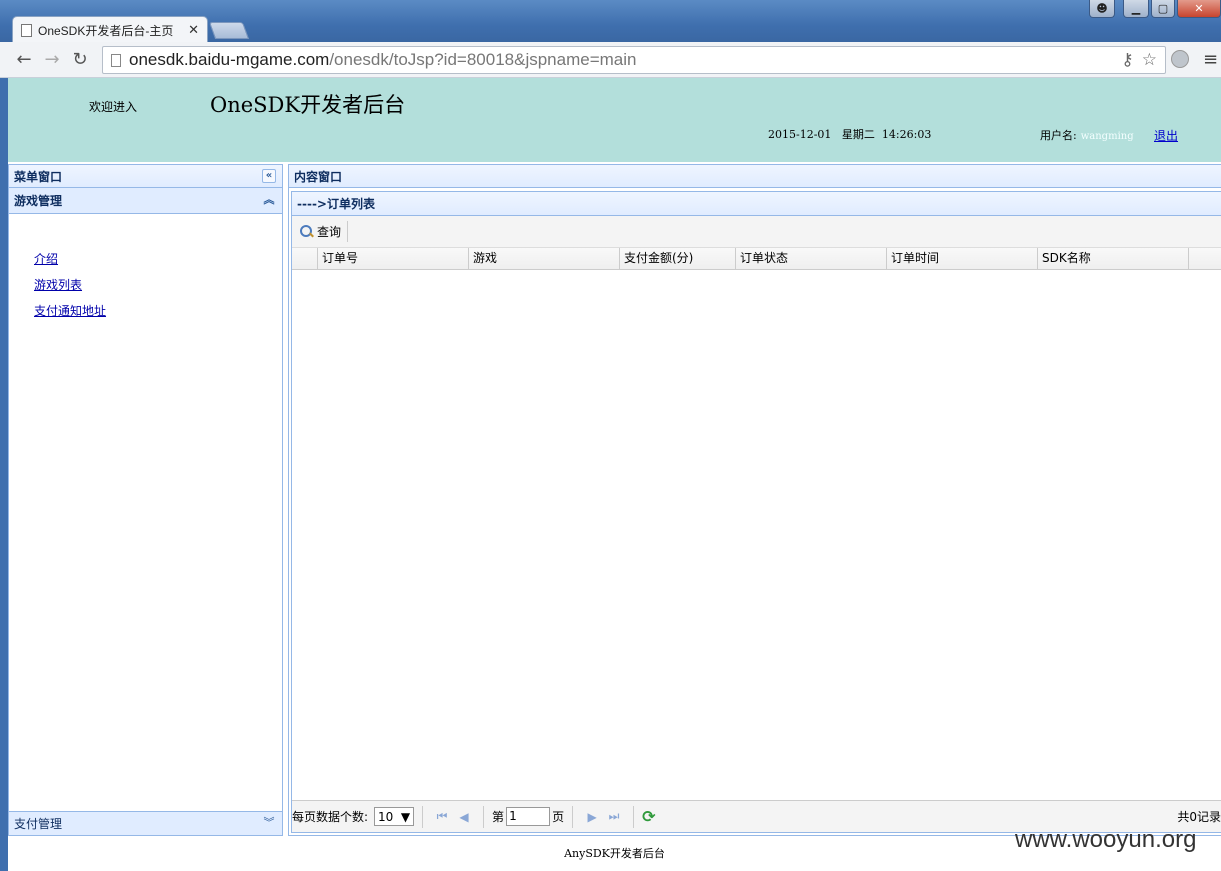 The width and height of the screenshot is (1221, 871). I want to click on tab-close-icon: ✕, so click(193, 30).